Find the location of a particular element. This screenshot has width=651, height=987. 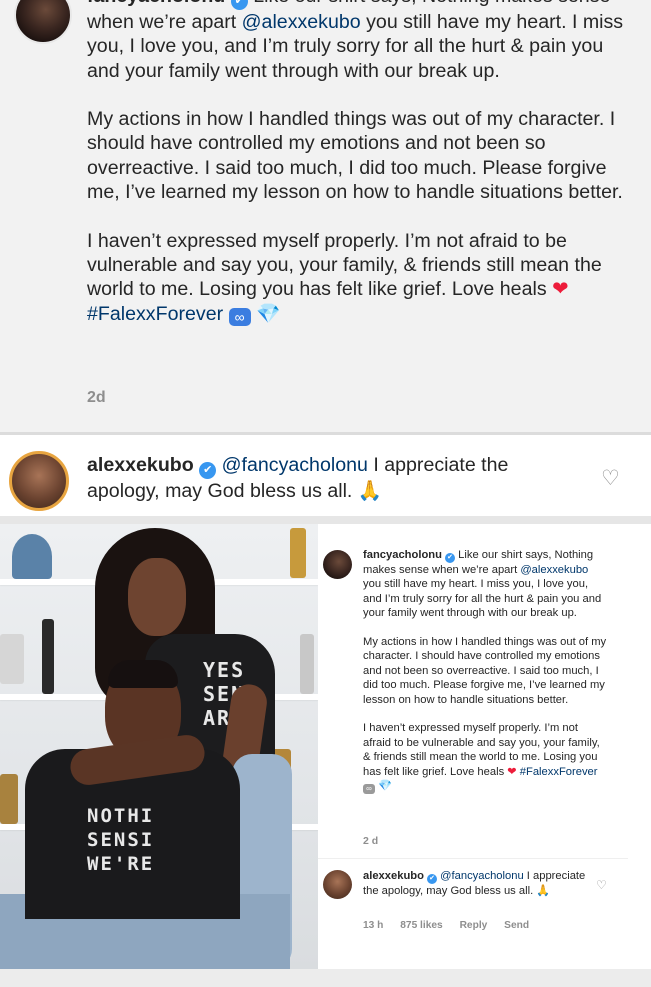

shirt-text: WE'RE is located at coordinates (121, 864).